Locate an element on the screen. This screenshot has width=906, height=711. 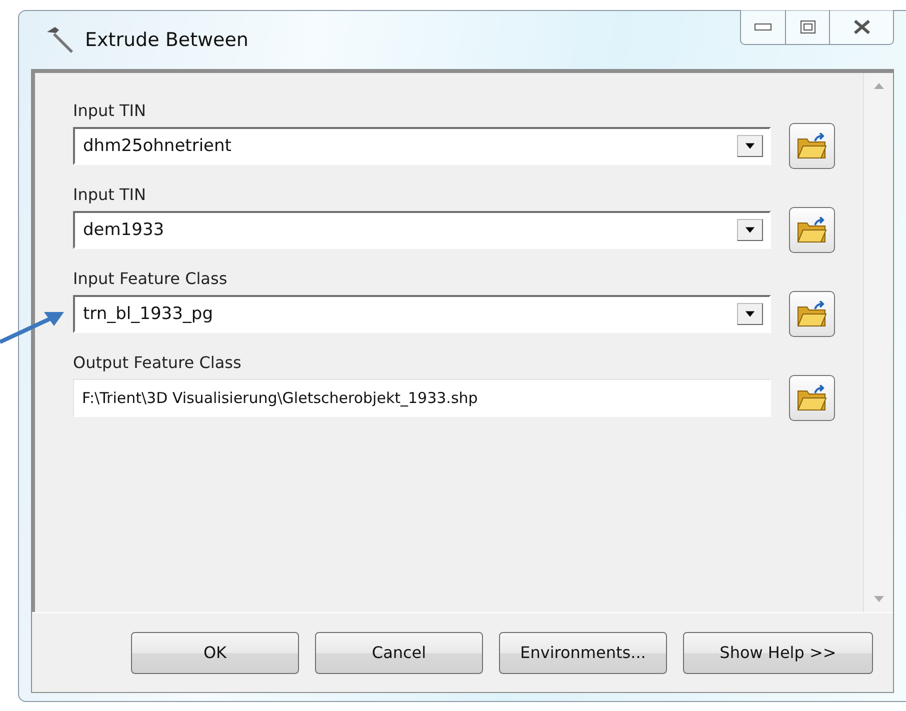
cancel-button: Cancel is located at coordinates (399, 653).